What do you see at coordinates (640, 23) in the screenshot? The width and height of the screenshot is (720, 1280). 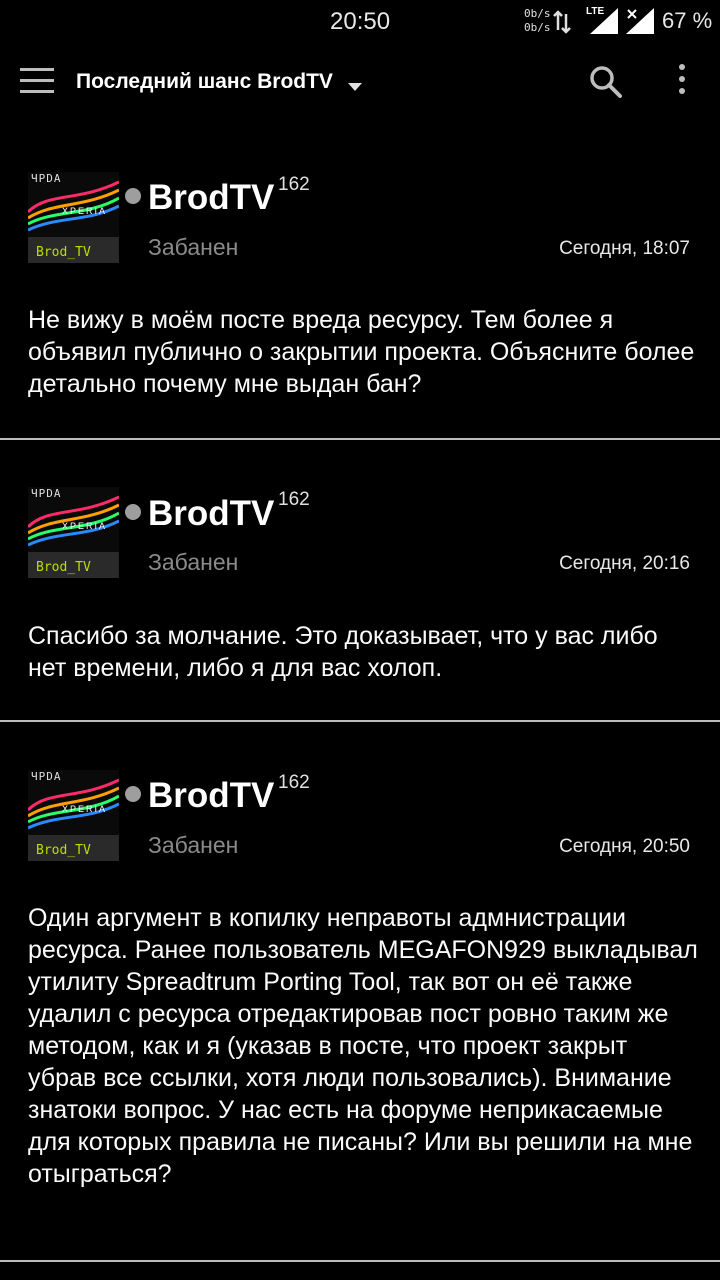 I see `signal-no-service-icon` at bounding box center [640, 23].